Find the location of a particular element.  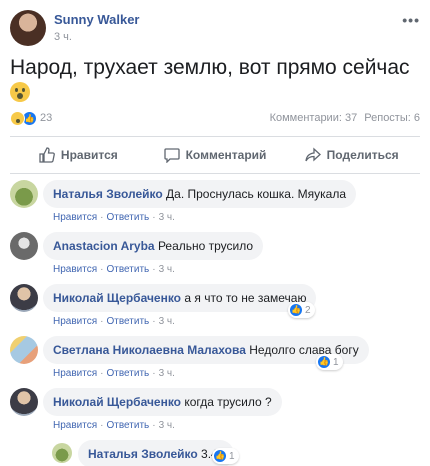

comment-text: а я что то не замечаю is located at coordinates (245, 298).